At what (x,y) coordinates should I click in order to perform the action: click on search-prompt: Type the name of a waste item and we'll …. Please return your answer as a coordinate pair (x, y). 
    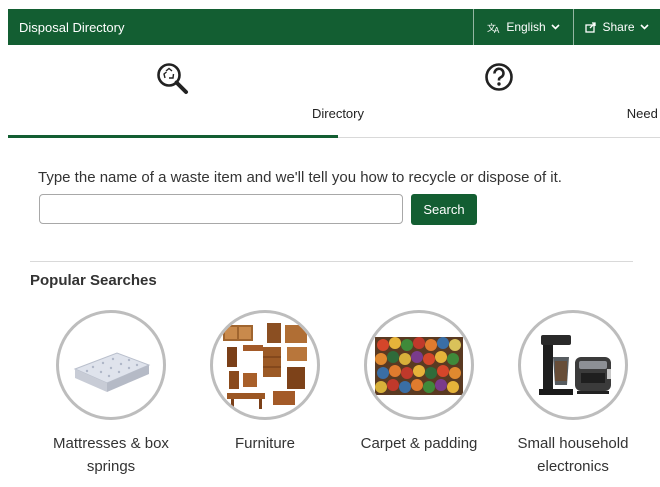
    Looking at the image, I should click on (300, 177).